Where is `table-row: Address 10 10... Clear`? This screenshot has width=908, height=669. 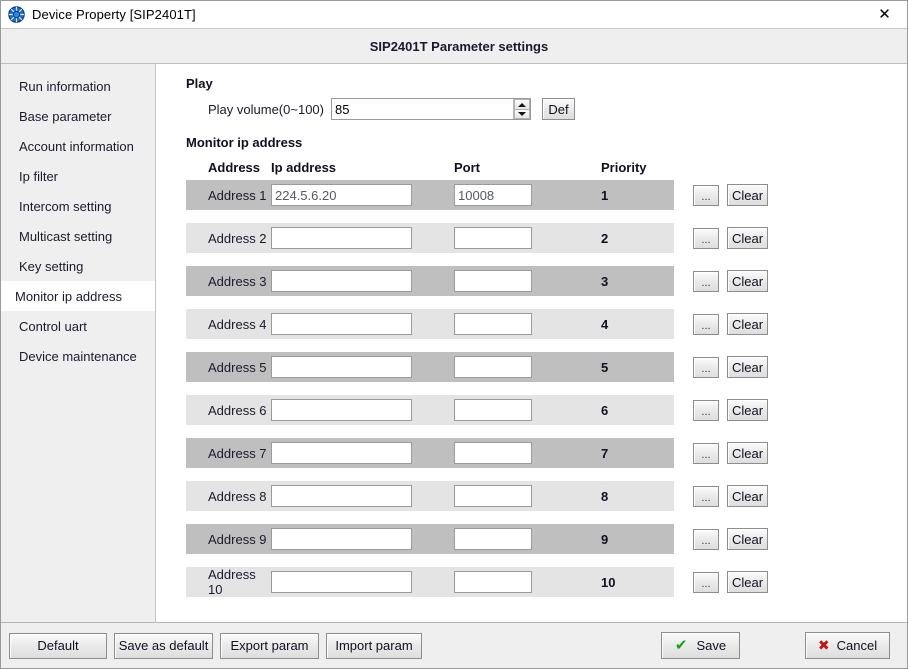 table-row: Address 10 10... Clear is located at coordinates (546, 582).